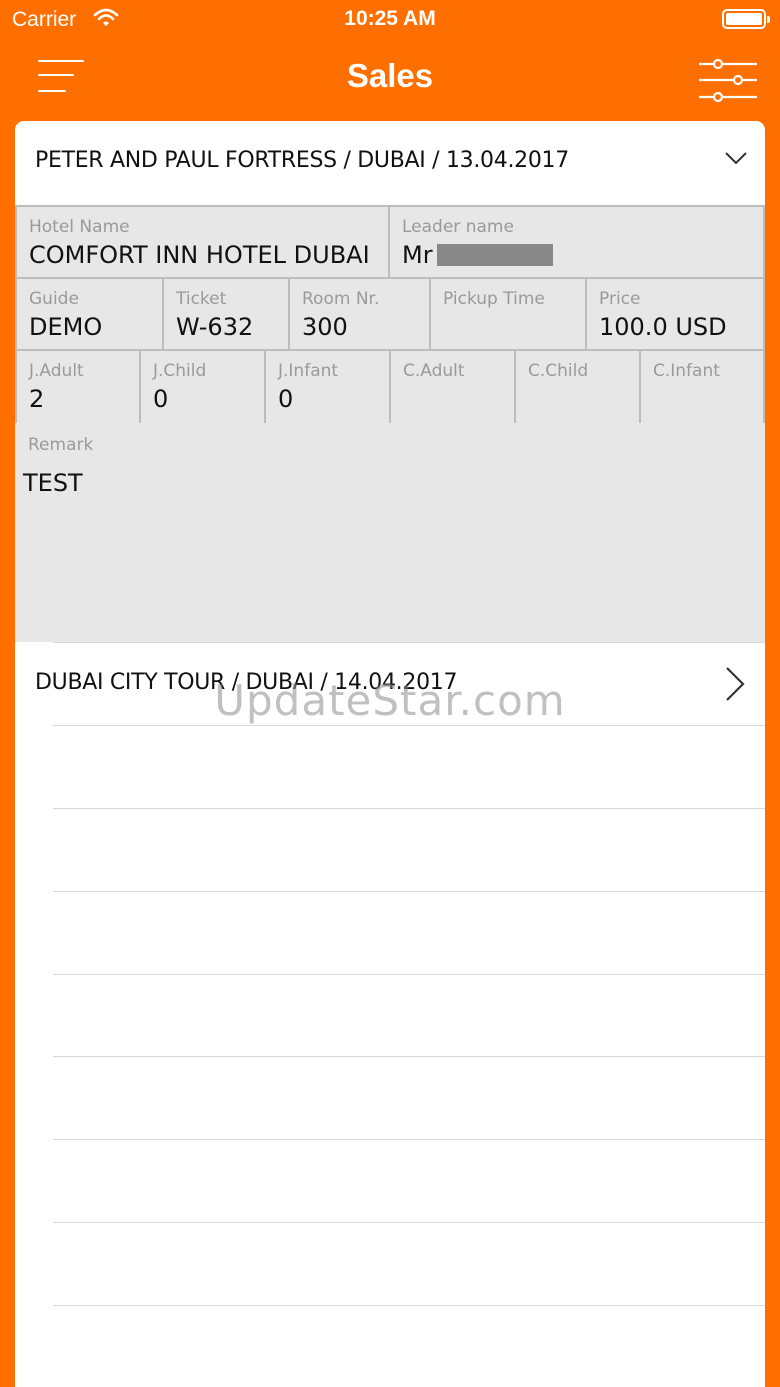  Describe the element at coordinates (728, 82) in the screenshot. I see `filter-sliders-icon` at that location.